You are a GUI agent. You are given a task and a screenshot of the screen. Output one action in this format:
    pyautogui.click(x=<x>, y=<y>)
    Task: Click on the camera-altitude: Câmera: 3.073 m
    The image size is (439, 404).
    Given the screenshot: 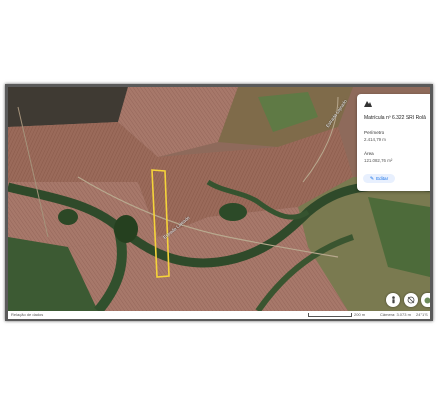 What is the action you would take?
    pyautogui.click(x=395, y=314)
    